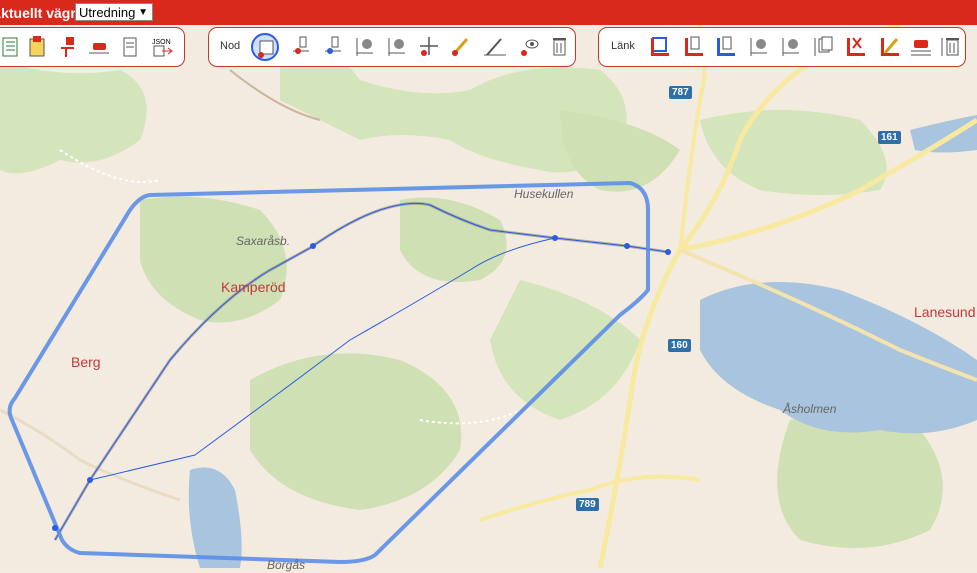 This screenshot has height=573, width=977. Describe the element at coordinates (559, 47) in the screenshot. I see `node-trash-icon` at that location.